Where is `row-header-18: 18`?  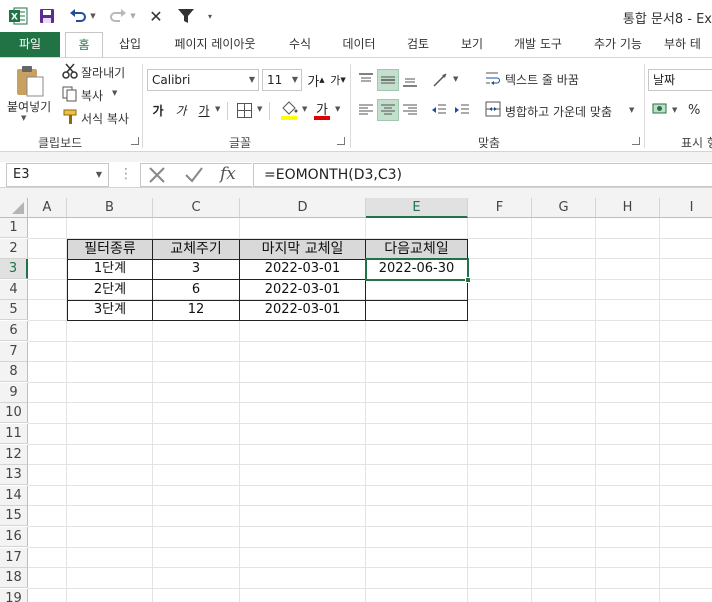 row-header-18: 18 is located at coordinates (14, 578).